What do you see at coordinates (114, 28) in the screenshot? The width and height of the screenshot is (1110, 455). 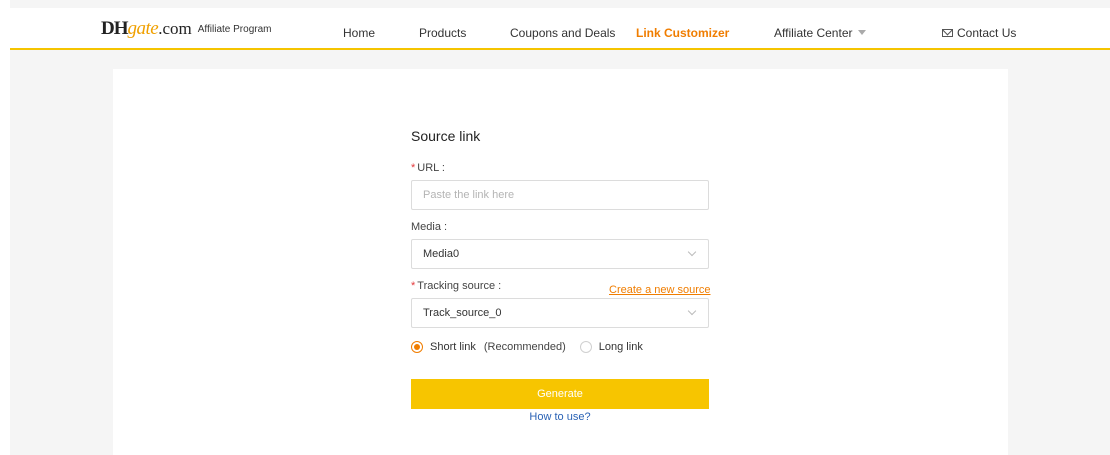 I see `logo-dh: DH` at bounding box center [114, 28].